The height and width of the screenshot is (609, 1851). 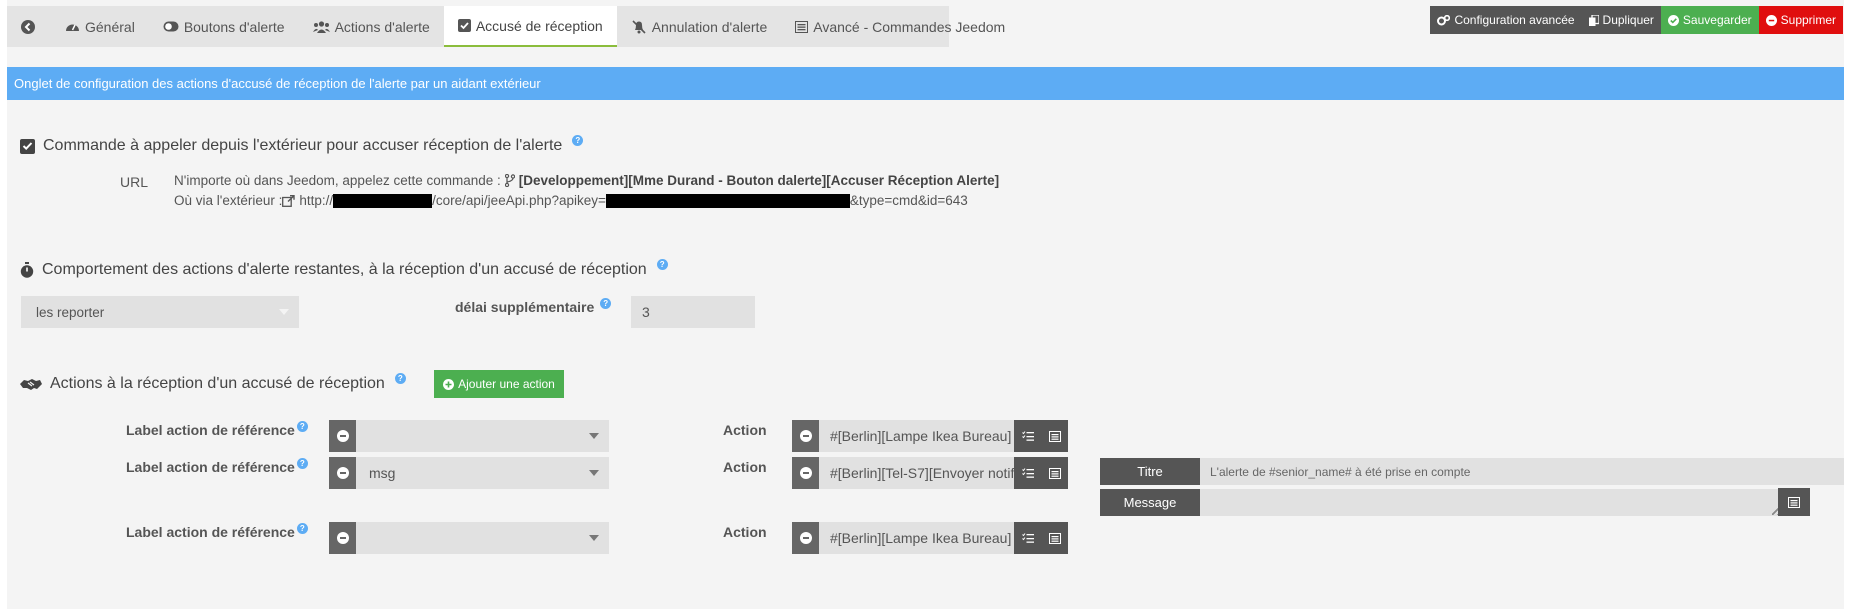 What do you see at coordinates (383, 200) in the screenshot?
I see `redacted-host` at bounding box center [383, 200].